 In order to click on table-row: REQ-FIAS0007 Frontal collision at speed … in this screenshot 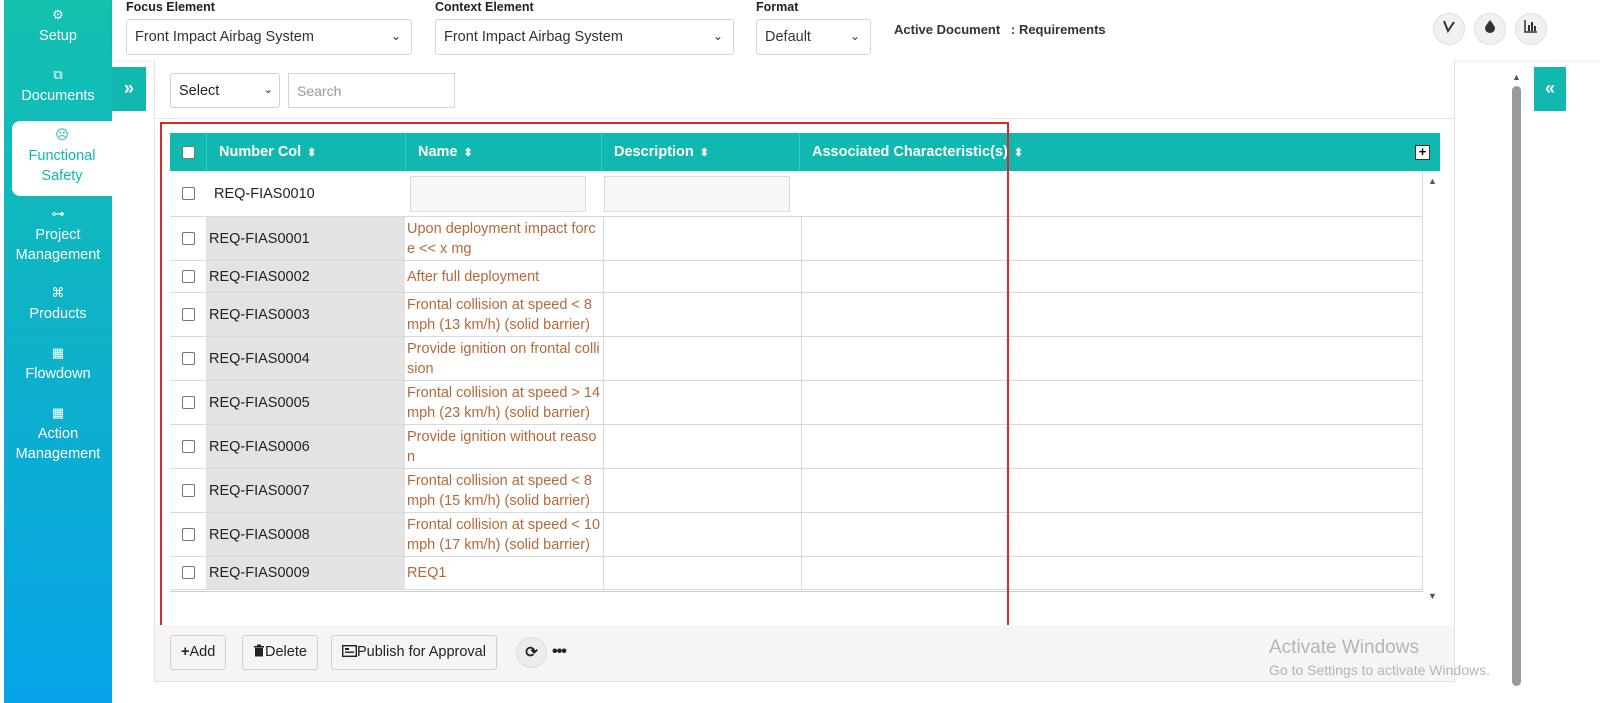, I will do `click(796, 491)`.